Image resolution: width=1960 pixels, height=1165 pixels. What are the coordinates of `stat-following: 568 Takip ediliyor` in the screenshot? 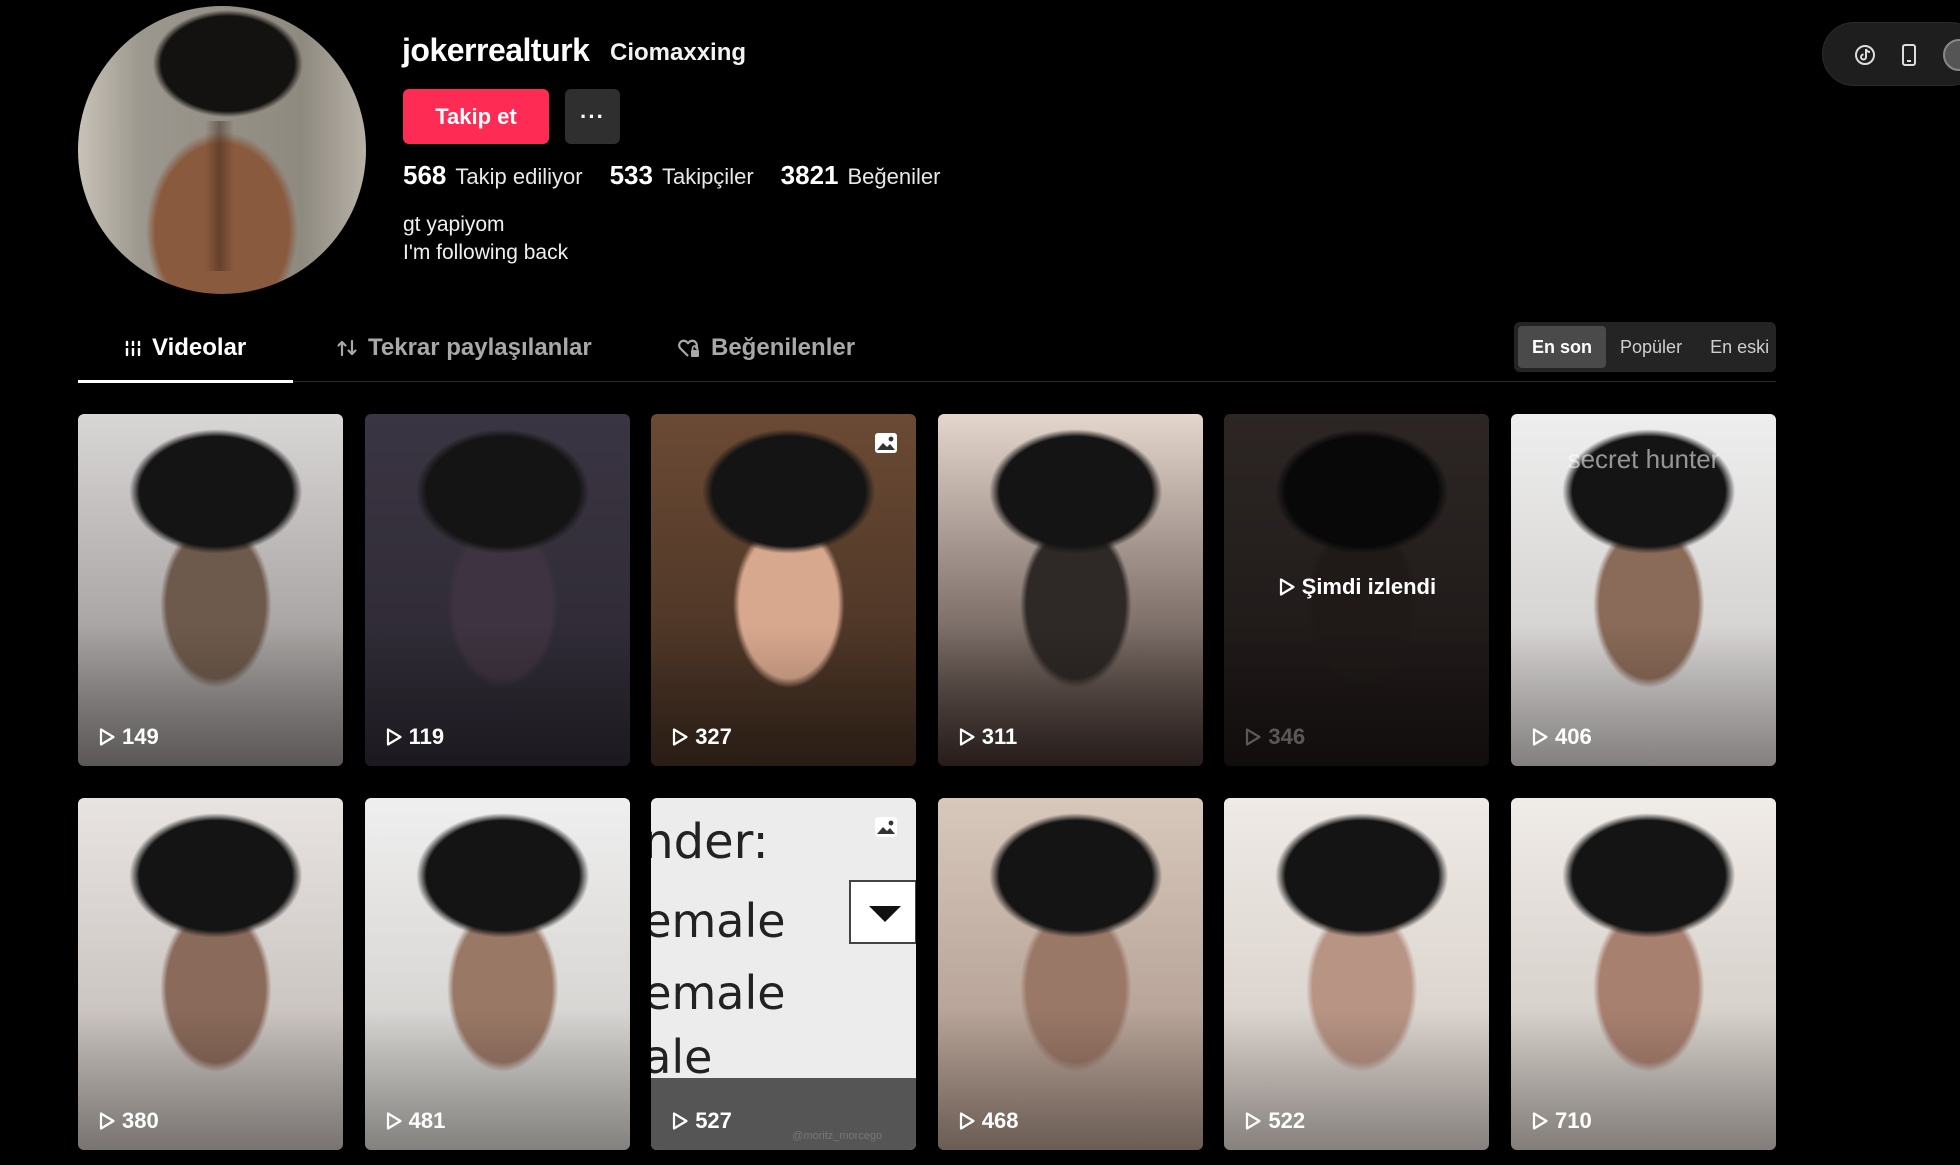 It's located at (493, 175).